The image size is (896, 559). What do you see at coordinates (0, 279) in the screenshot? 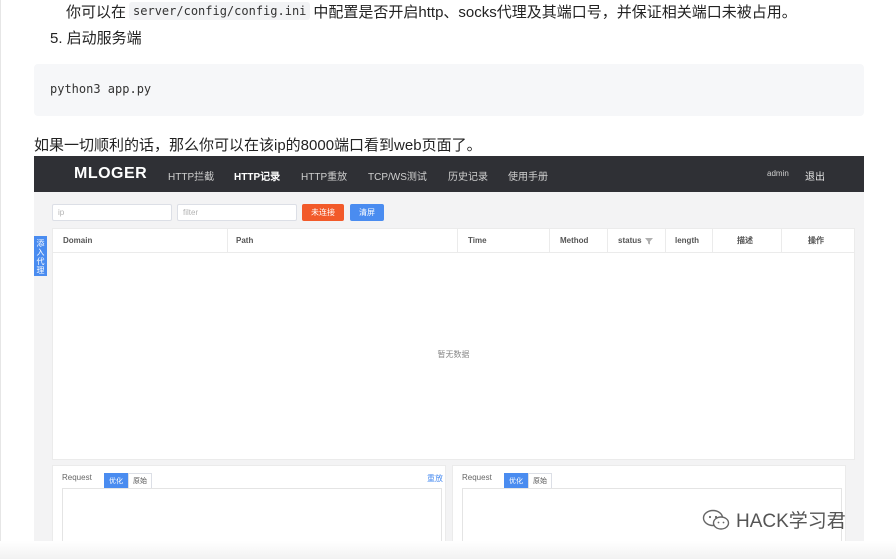
I see `left-border` at bounding box center [0, 279].